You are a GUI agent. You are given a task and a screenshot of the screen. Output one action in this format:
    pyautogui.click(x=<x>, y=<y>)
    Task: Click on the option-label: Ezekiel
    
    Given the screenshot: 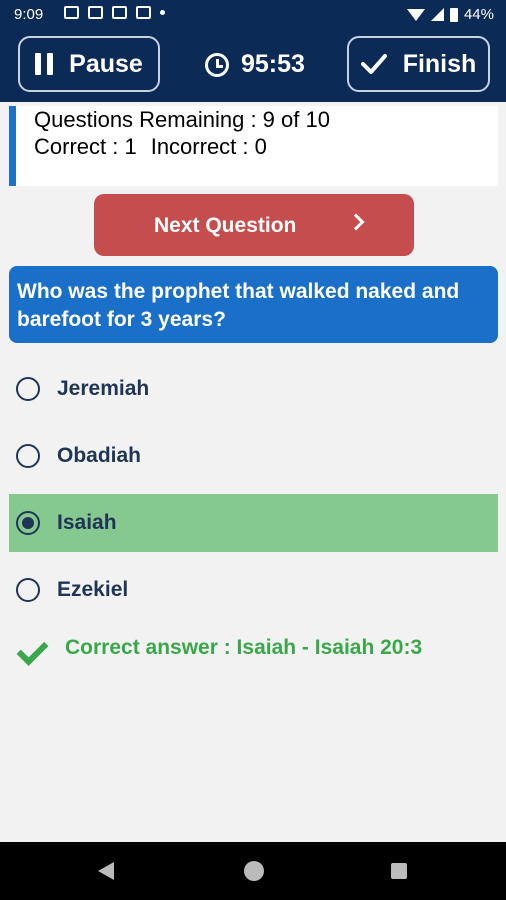 What is the action you would take?
    pyautogui.click(x=93, y=589)
    